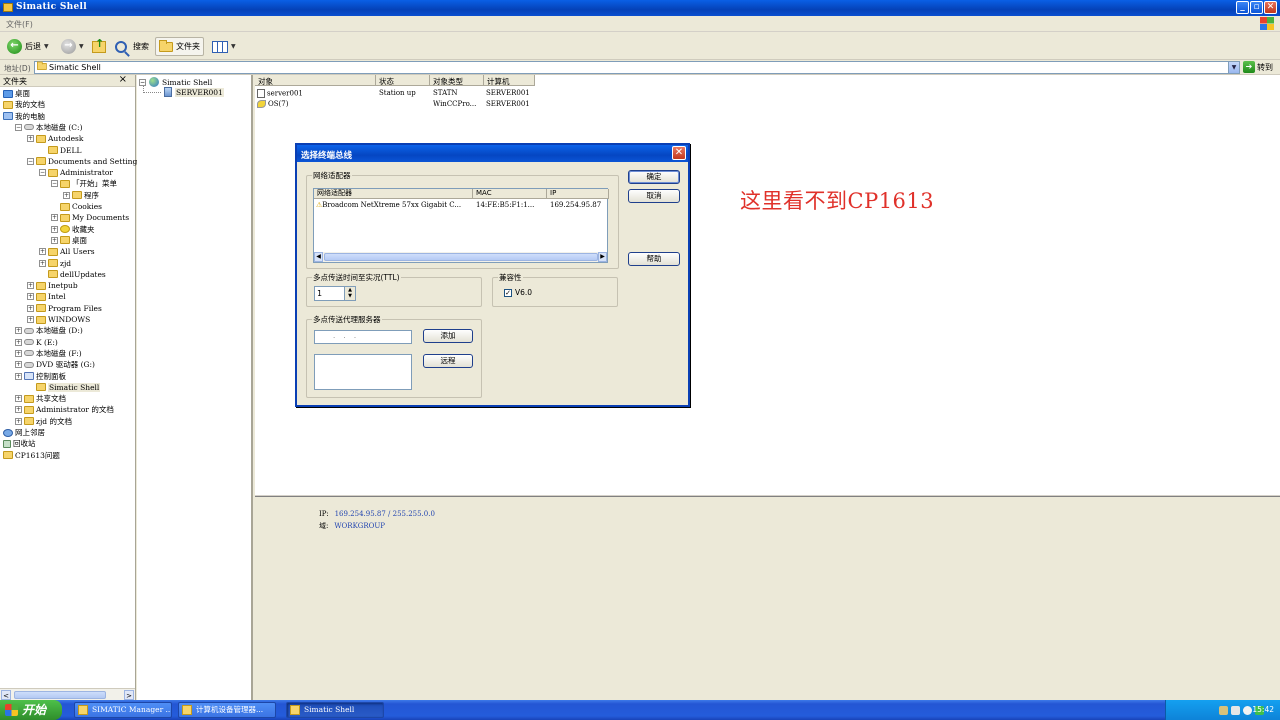  I want to click on folder-pane-scrollbar: < >, so click(67, 694).